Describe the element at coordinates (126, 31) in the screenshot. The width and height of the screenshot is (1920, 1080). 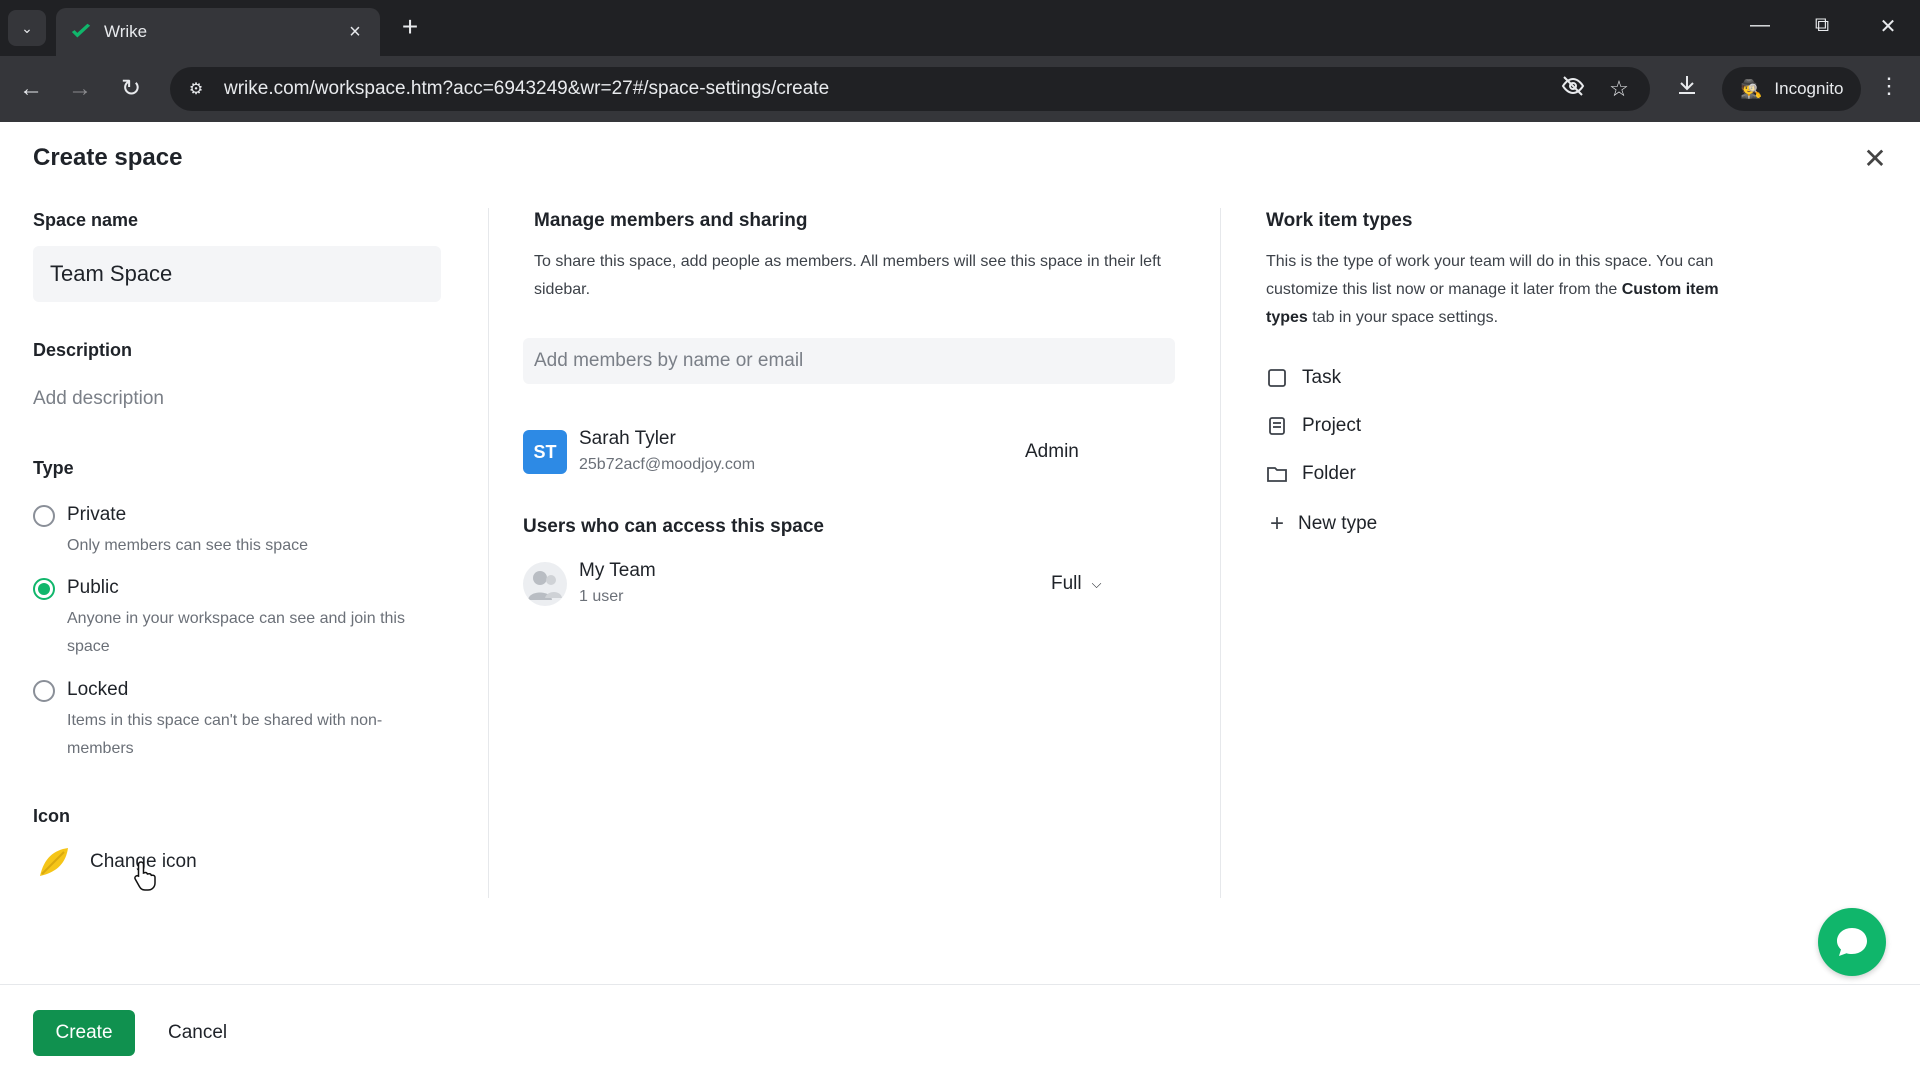
I see `tab-title: Wrike` at that location.